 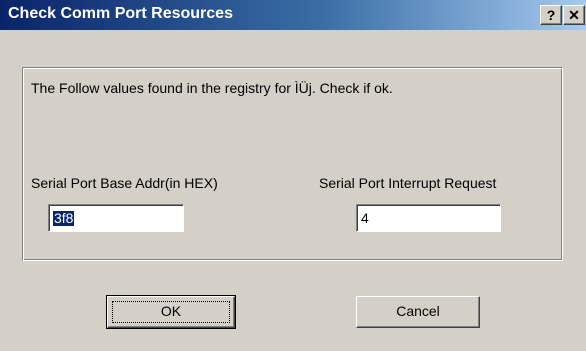 I want to click on base-addr-input: 3f8, so click(x=116, y=218).